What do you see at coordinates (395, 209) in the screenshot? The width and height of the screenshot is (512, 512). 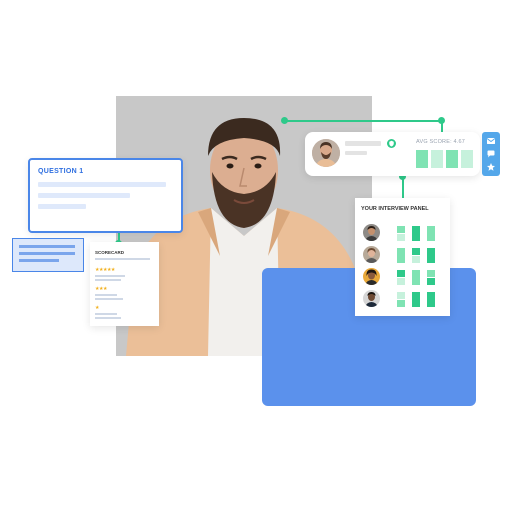 I see `interview-panel-title: YOUR INTERVIEW PANEL` at bounding box center [395, 209].